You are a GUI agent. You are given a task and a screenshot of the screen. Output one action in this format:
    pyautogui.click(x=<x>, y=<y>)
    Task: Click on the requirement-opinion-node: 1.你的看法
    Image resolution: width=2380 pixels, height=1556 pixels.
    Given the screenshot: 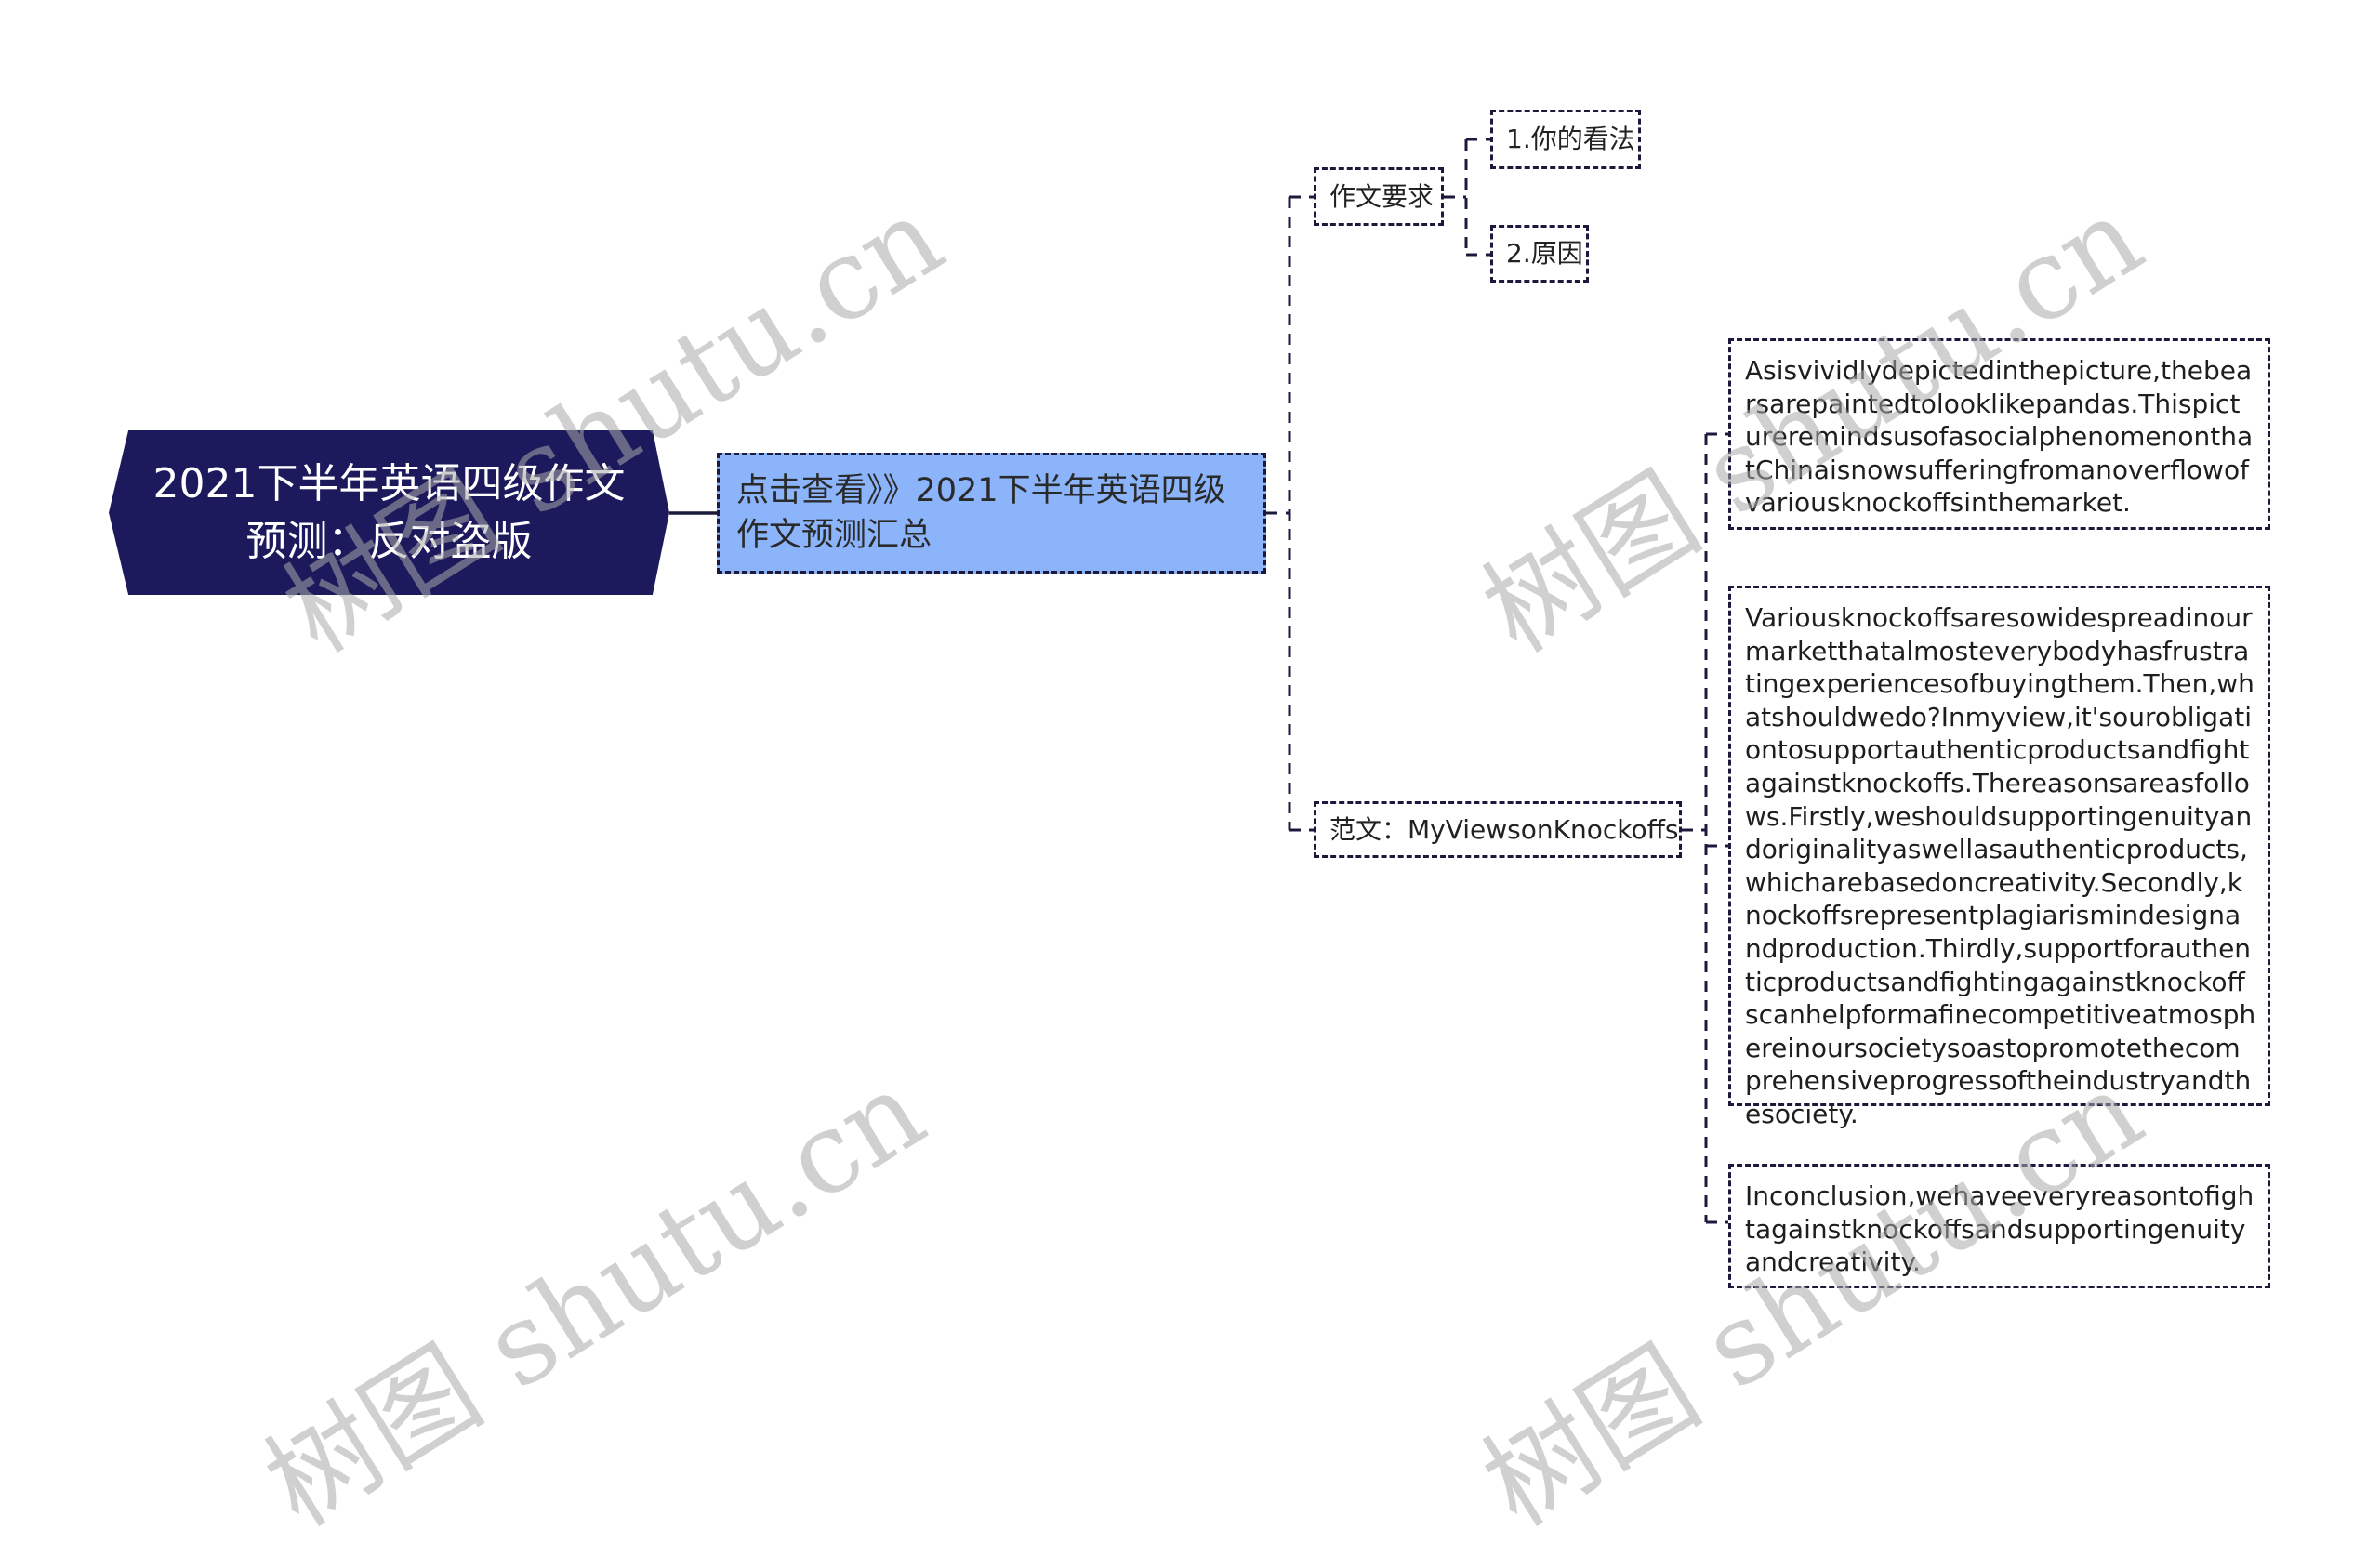 What is the action you would take?
    pyautogui.click(x=1565, y=139)
    